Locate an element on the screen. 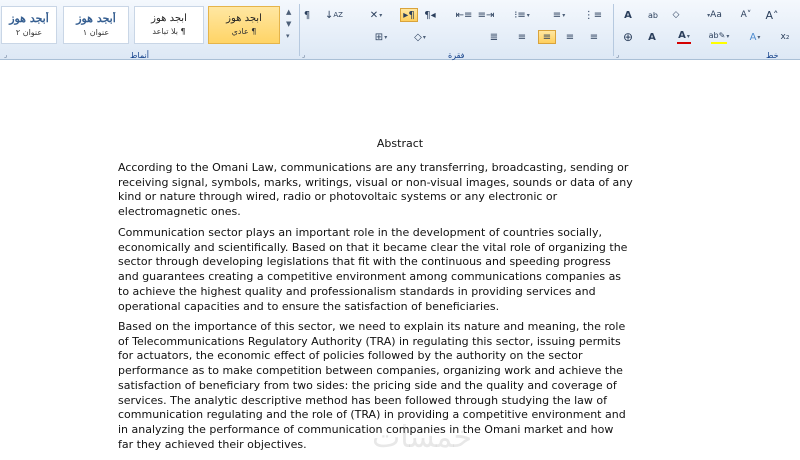  change-case-icon: ▾ Aa is located at coordinates (714, 15).